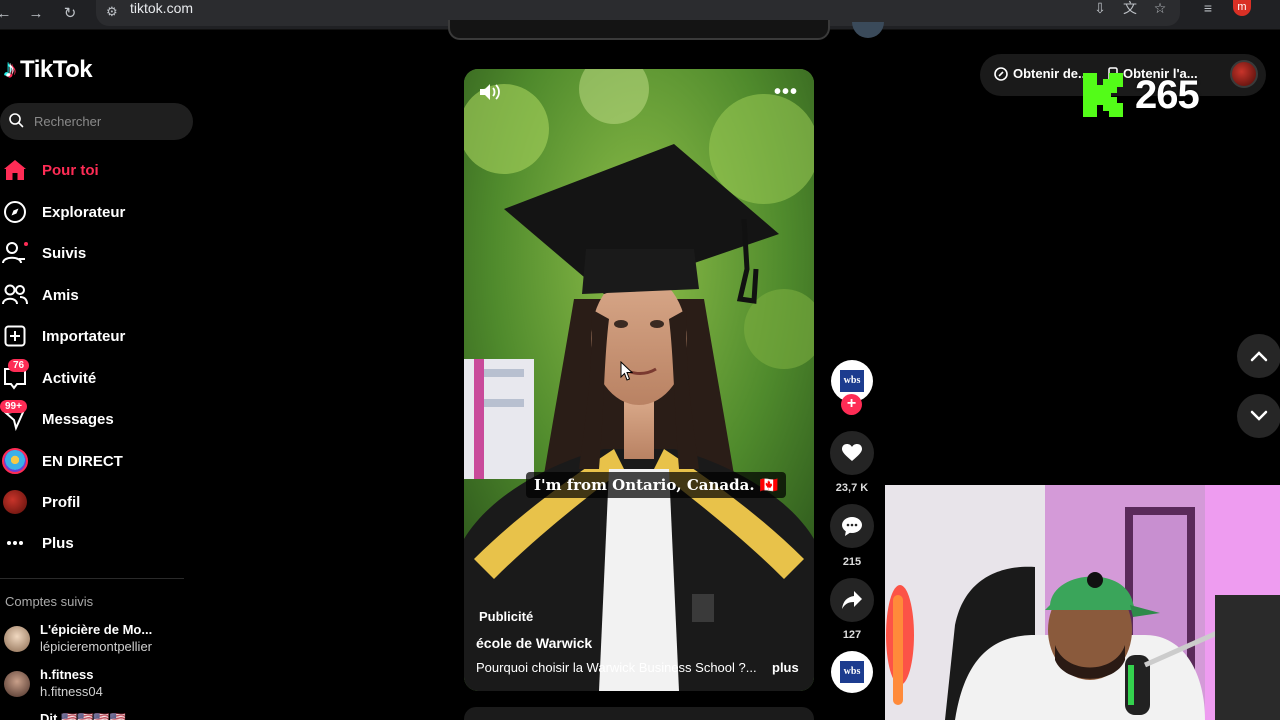 This screenshot has height=720, width=1280. What do you see at coordinates (16, 253) in the screenshot?
I see `following-icon` at bounding box center [16, 253].